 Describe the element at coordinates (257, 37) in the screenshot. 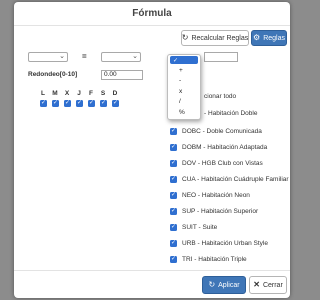

I see `gear-icon: ⚙` at that location.